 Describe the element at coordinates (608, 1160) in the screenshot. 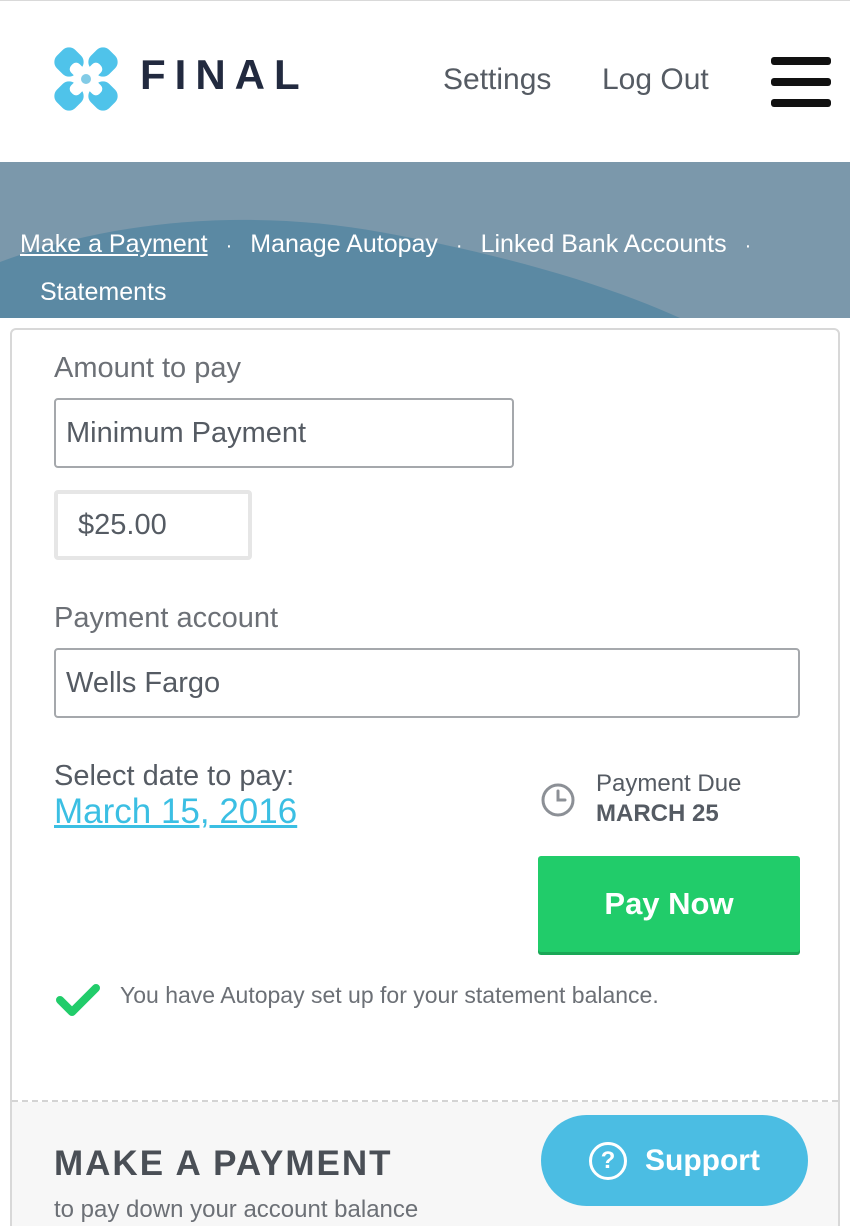

I see `question-mark-icon: ?` at that location.